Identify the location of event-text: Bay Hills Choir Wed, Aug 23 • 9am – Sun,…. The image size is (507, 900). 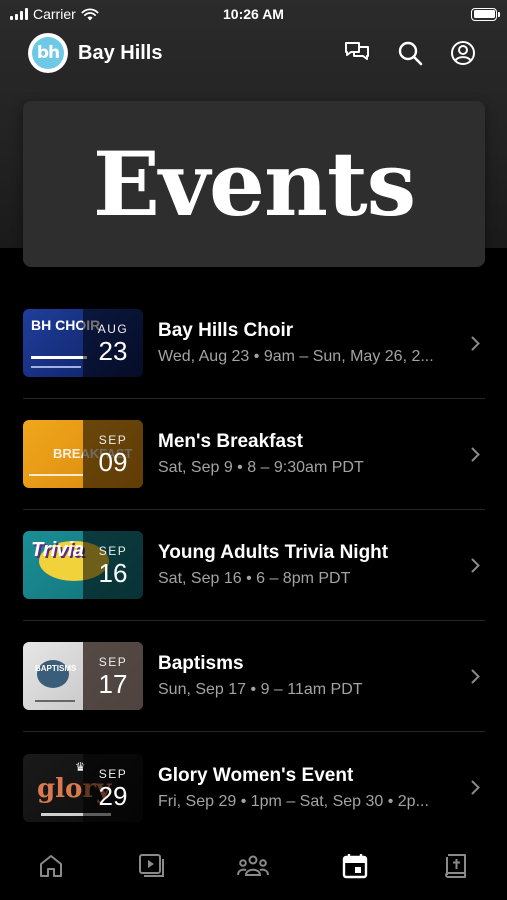
(307, 343).